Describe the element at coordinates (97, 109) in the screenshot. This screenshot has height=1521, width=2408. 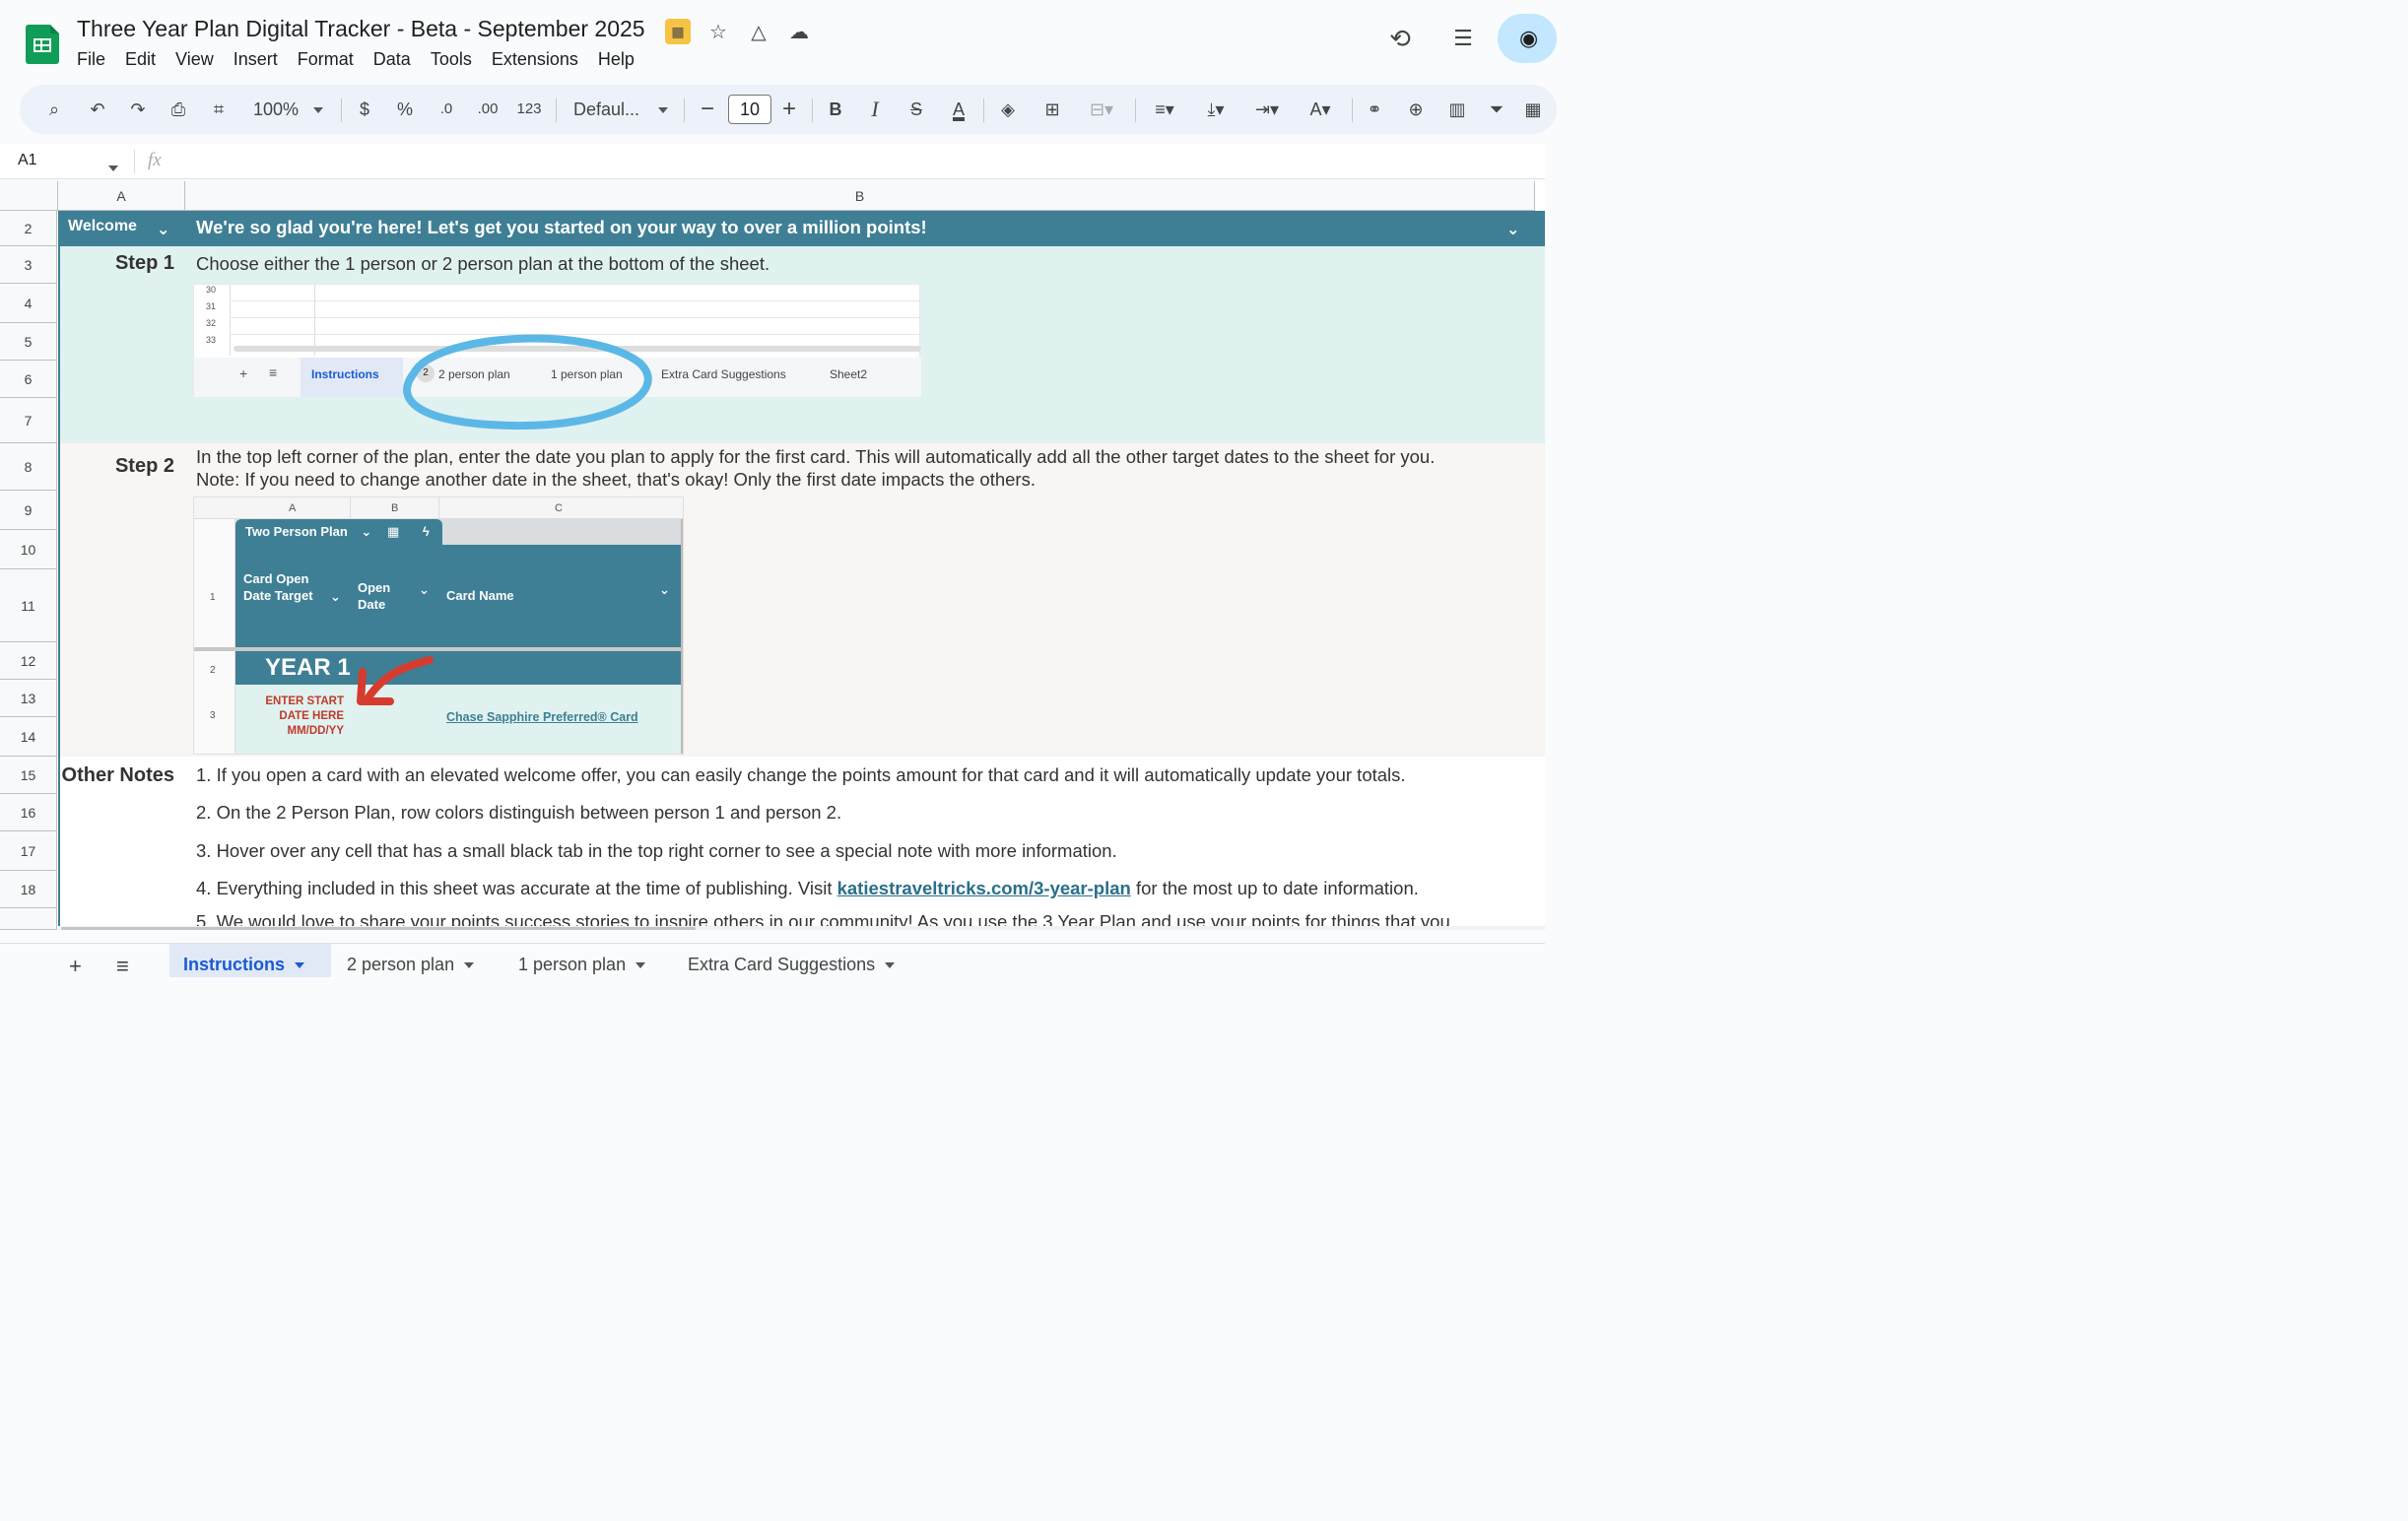
I see `undo-icon: ↶` at that location.